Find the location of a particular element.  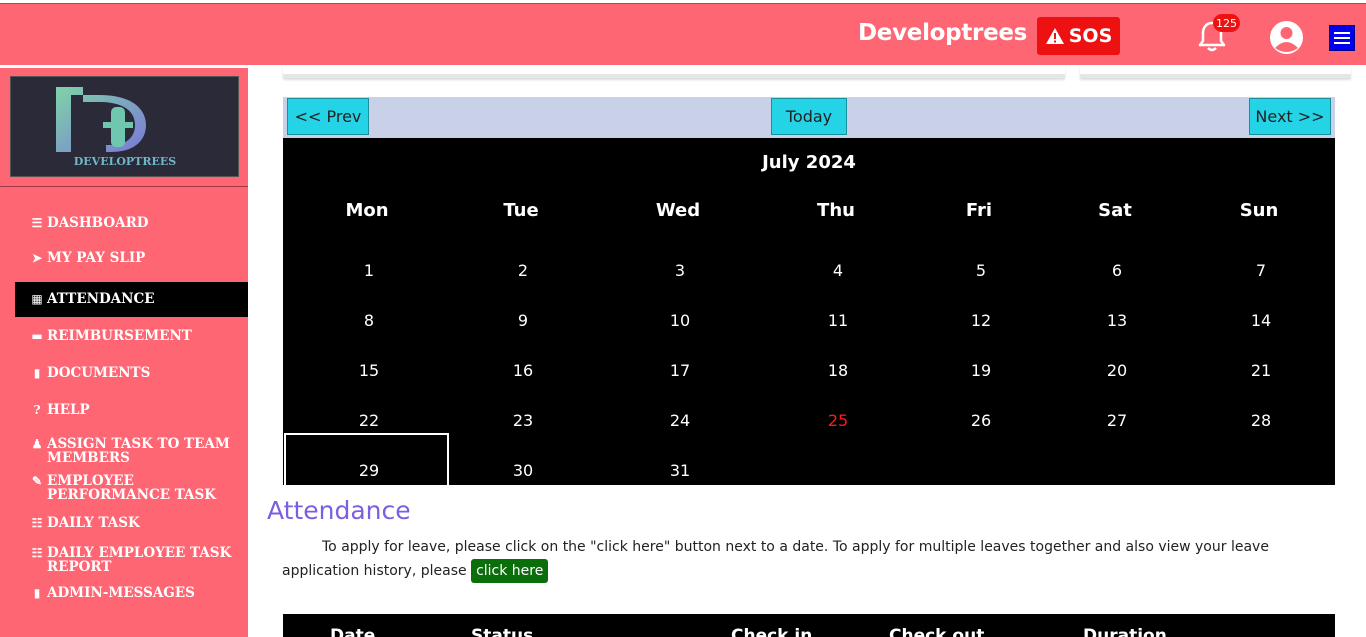

table-header-cell: Duration is located at coordinates (1125, 631).